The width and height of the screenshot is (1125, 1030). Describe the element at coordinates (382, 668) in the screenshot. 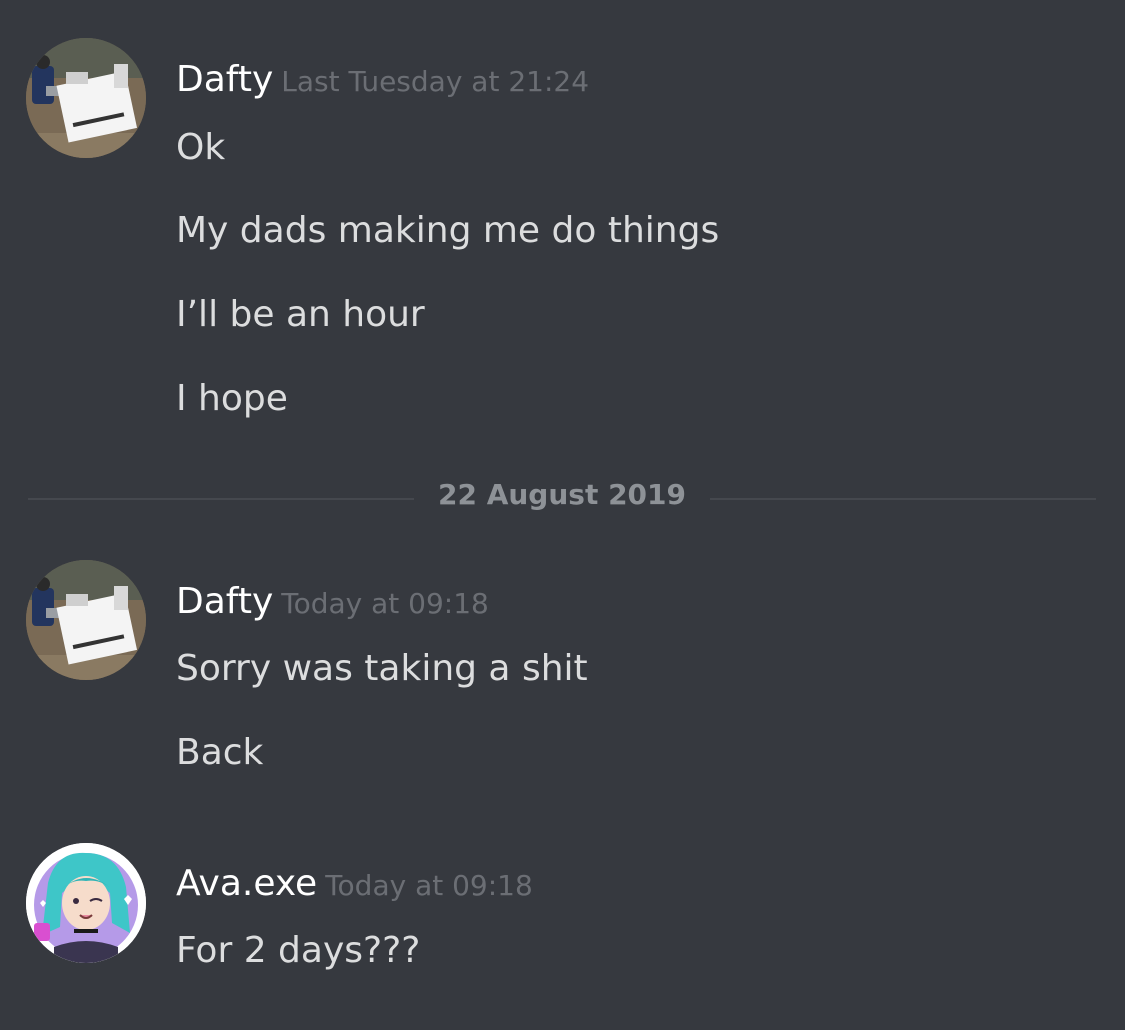

I see `message-text: Sorry was taking a shit` at that location.